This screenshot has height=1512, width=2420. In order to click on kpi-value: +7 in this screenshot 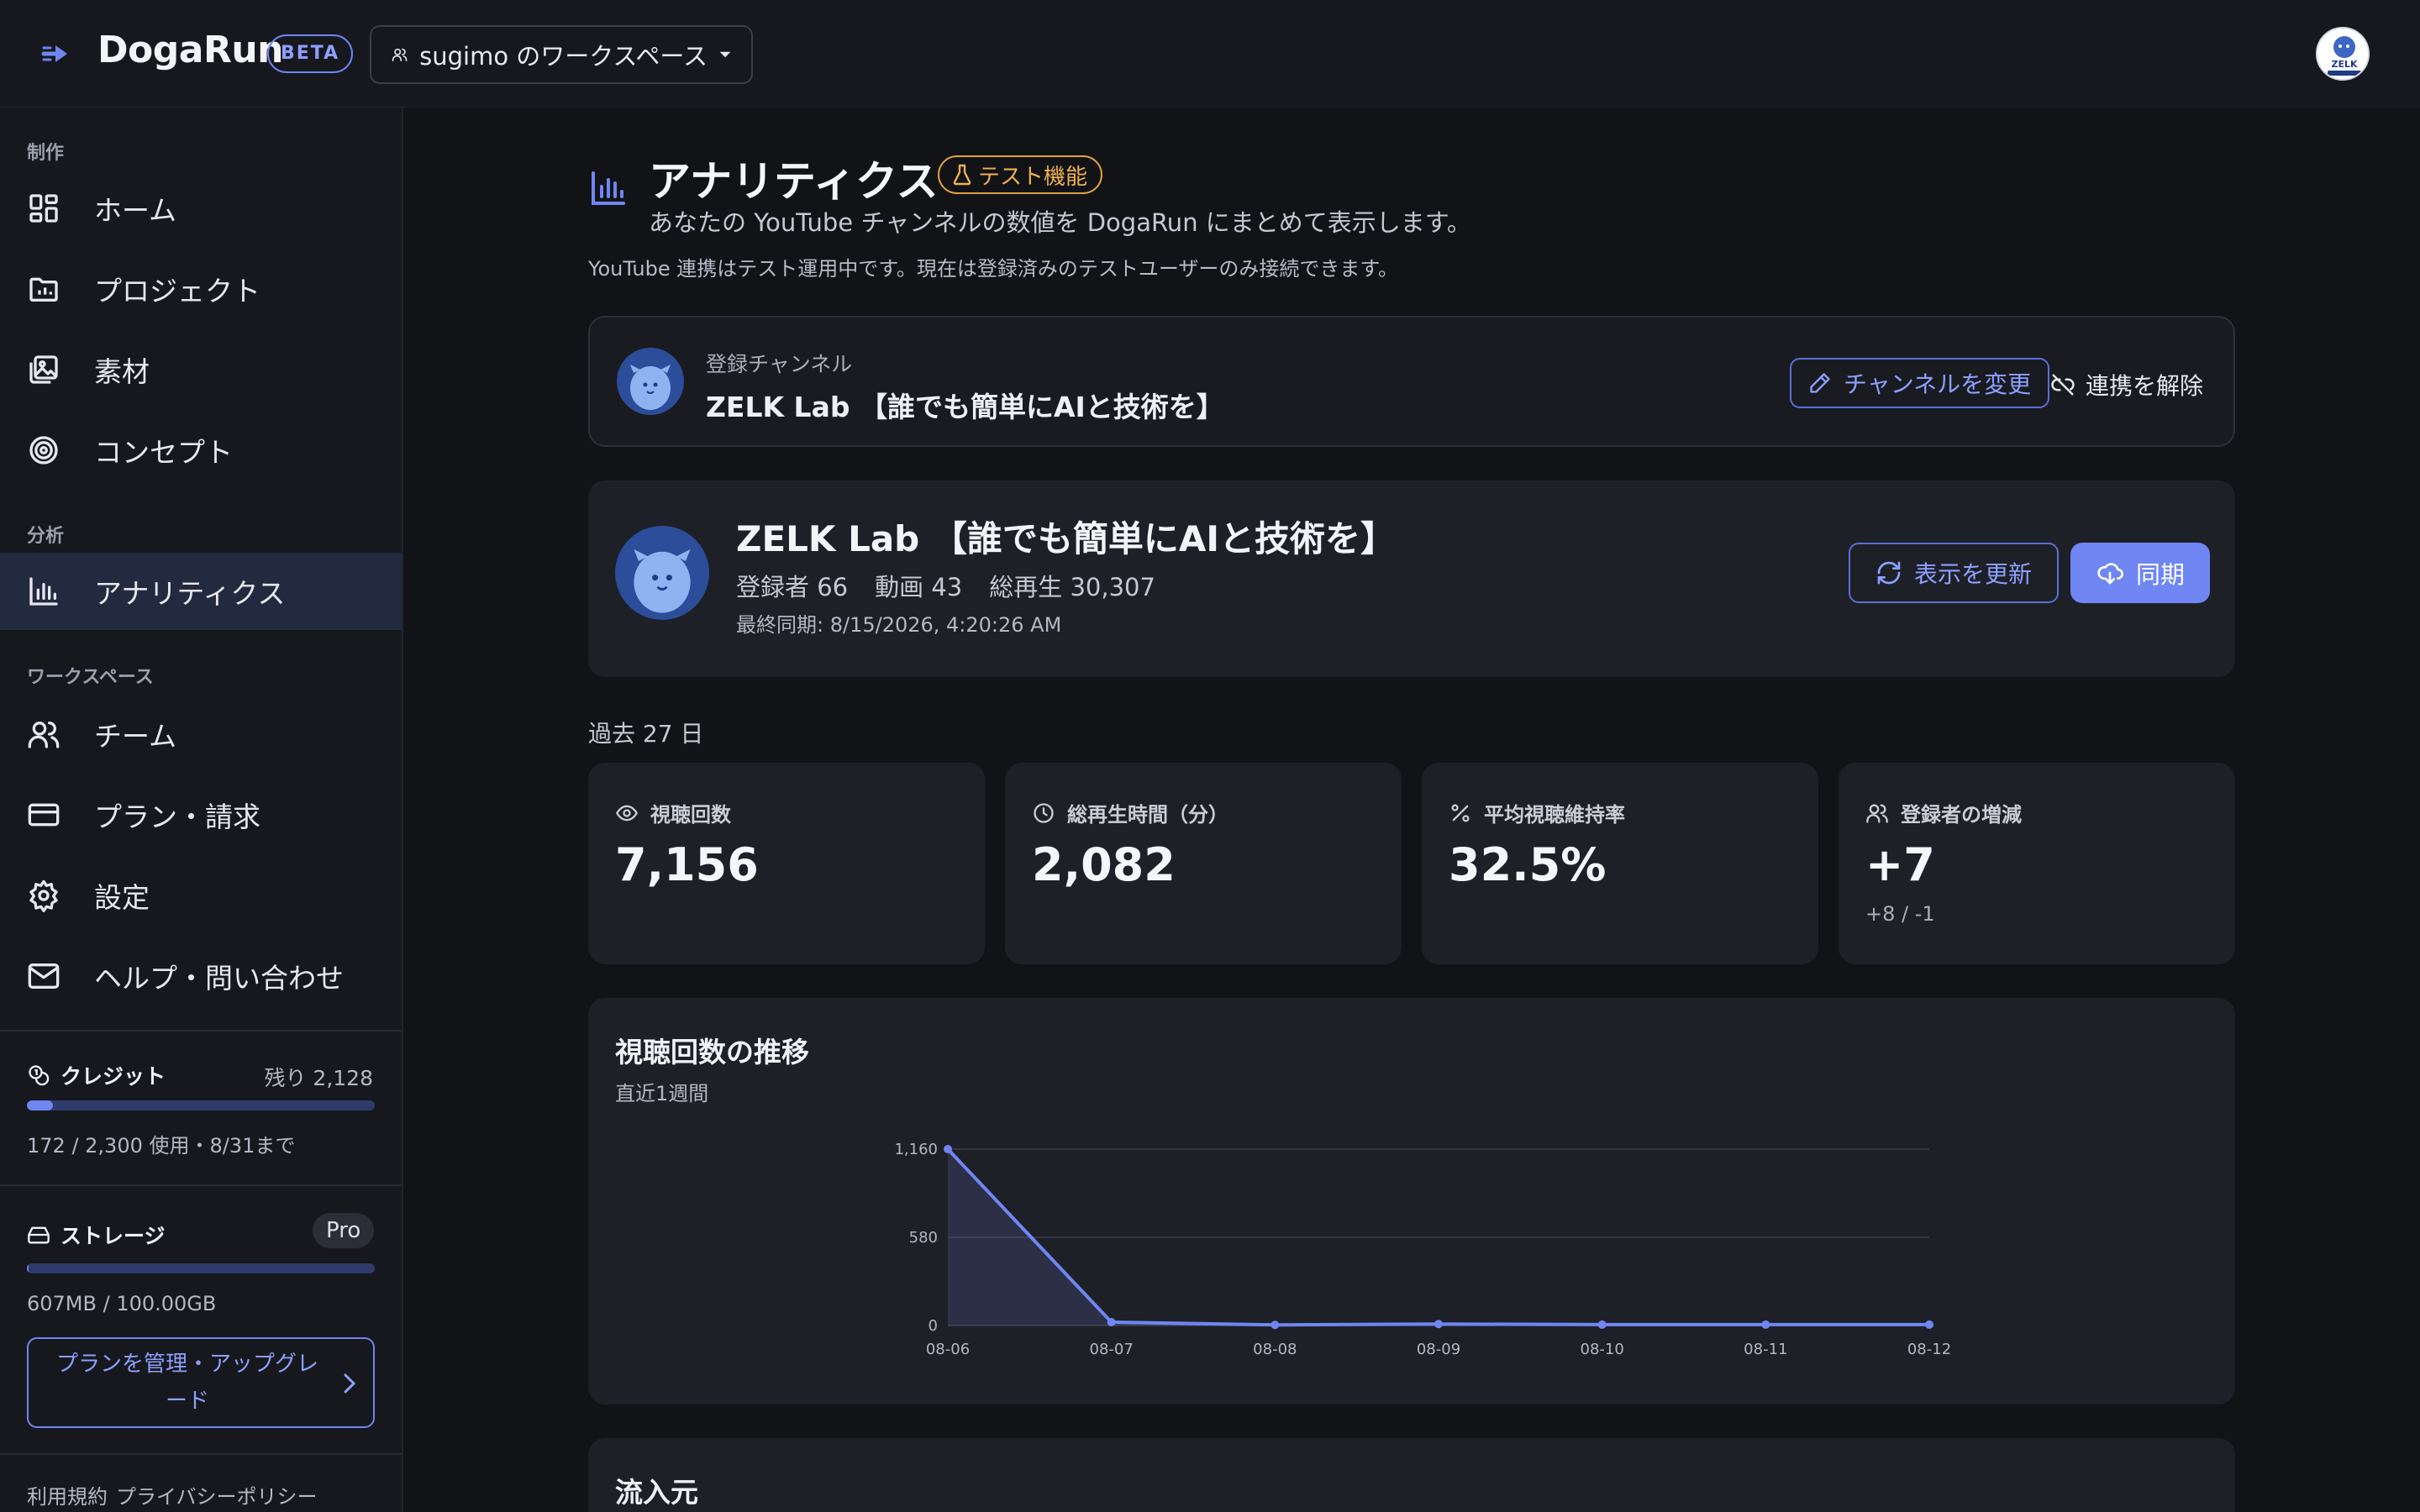, I will do `click(1900, 864)`.